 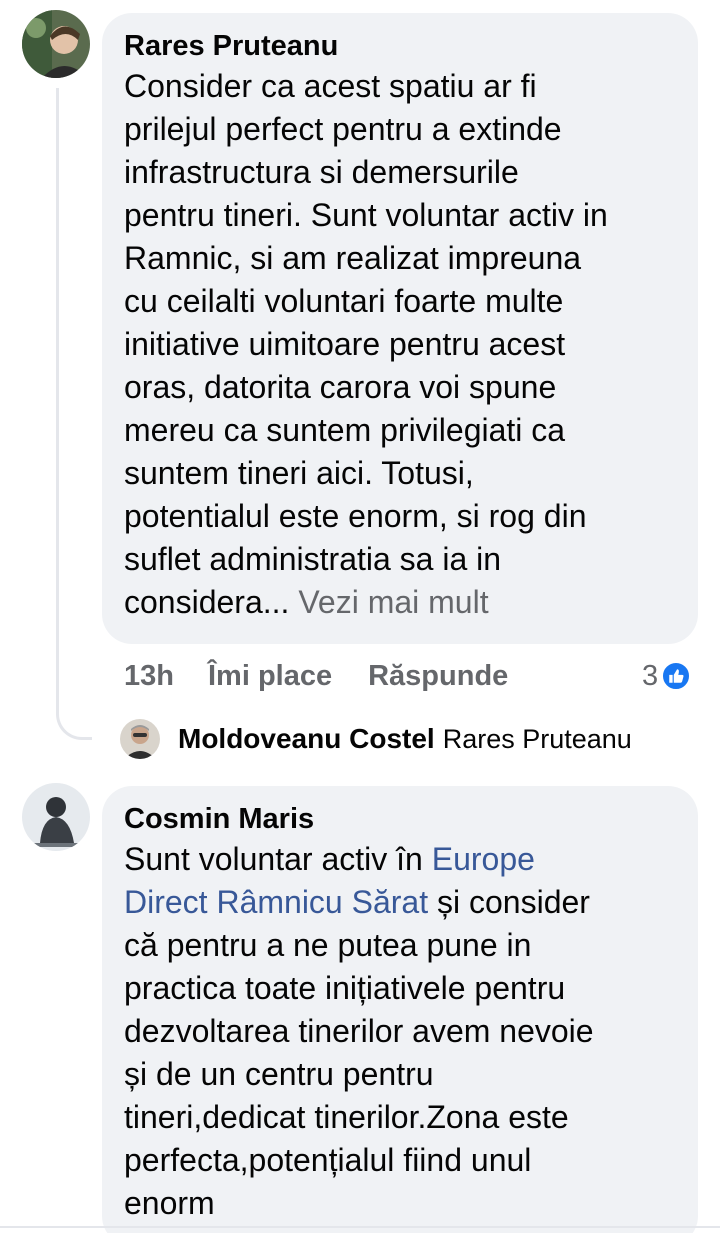 I want to click on reaction-count: 3, so click(x=650, y=675).